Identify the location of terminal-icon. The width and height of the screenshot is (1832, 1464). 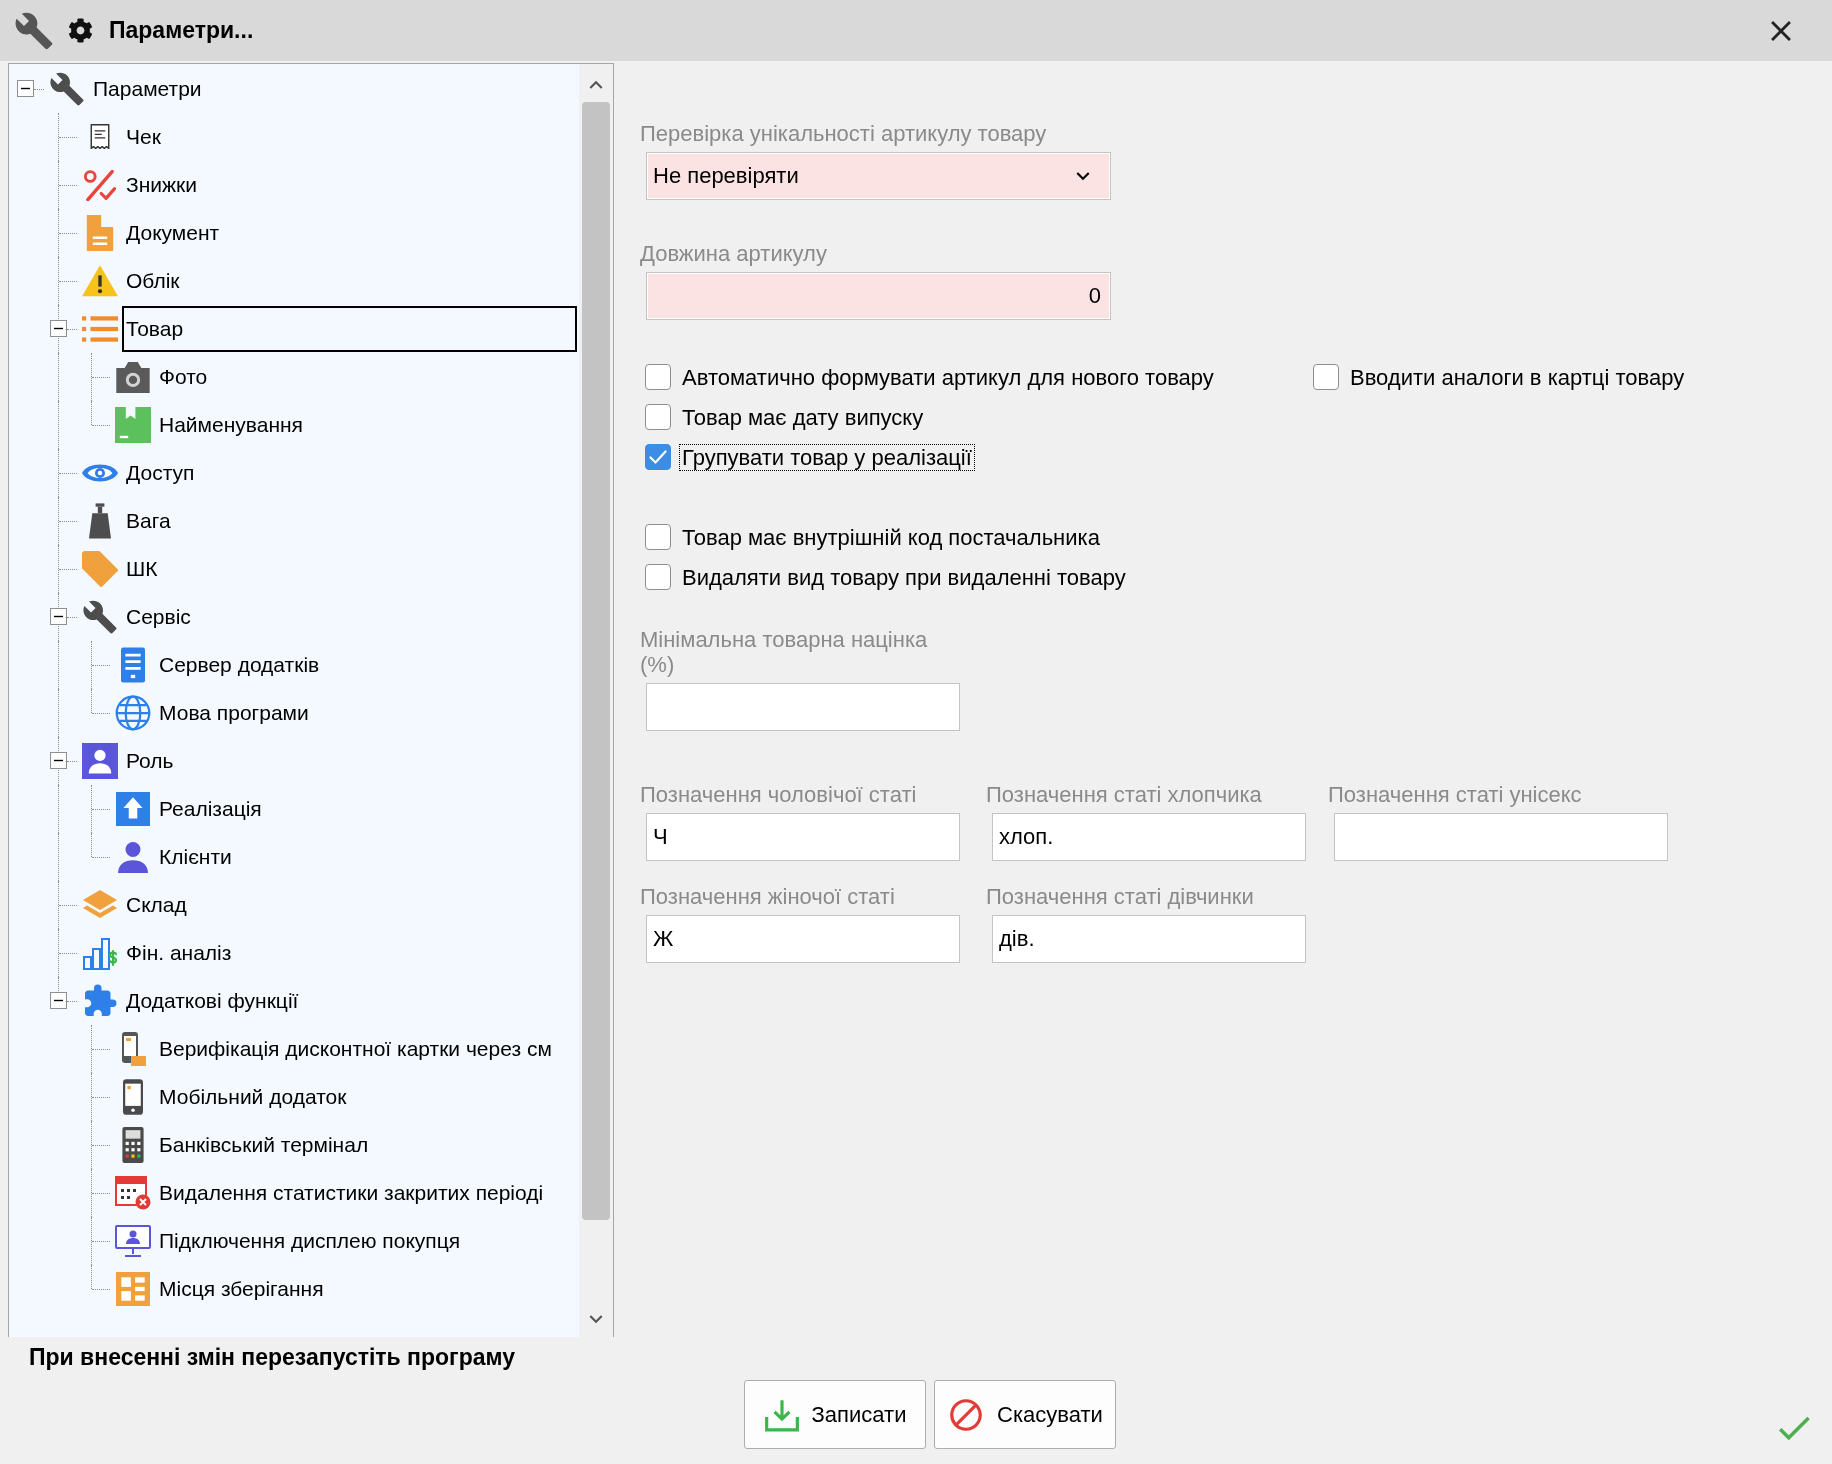
(133, 1145).